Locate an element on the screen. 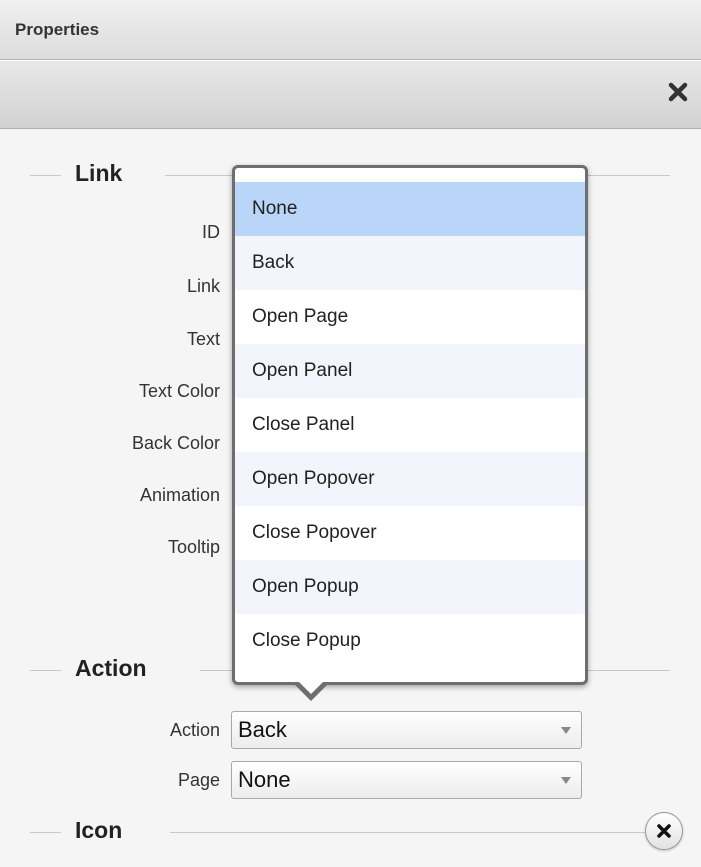 This screenshot has height=867, width=701. dropdown-option-close-panel: Close Panel is located at coordinates (410, 425).